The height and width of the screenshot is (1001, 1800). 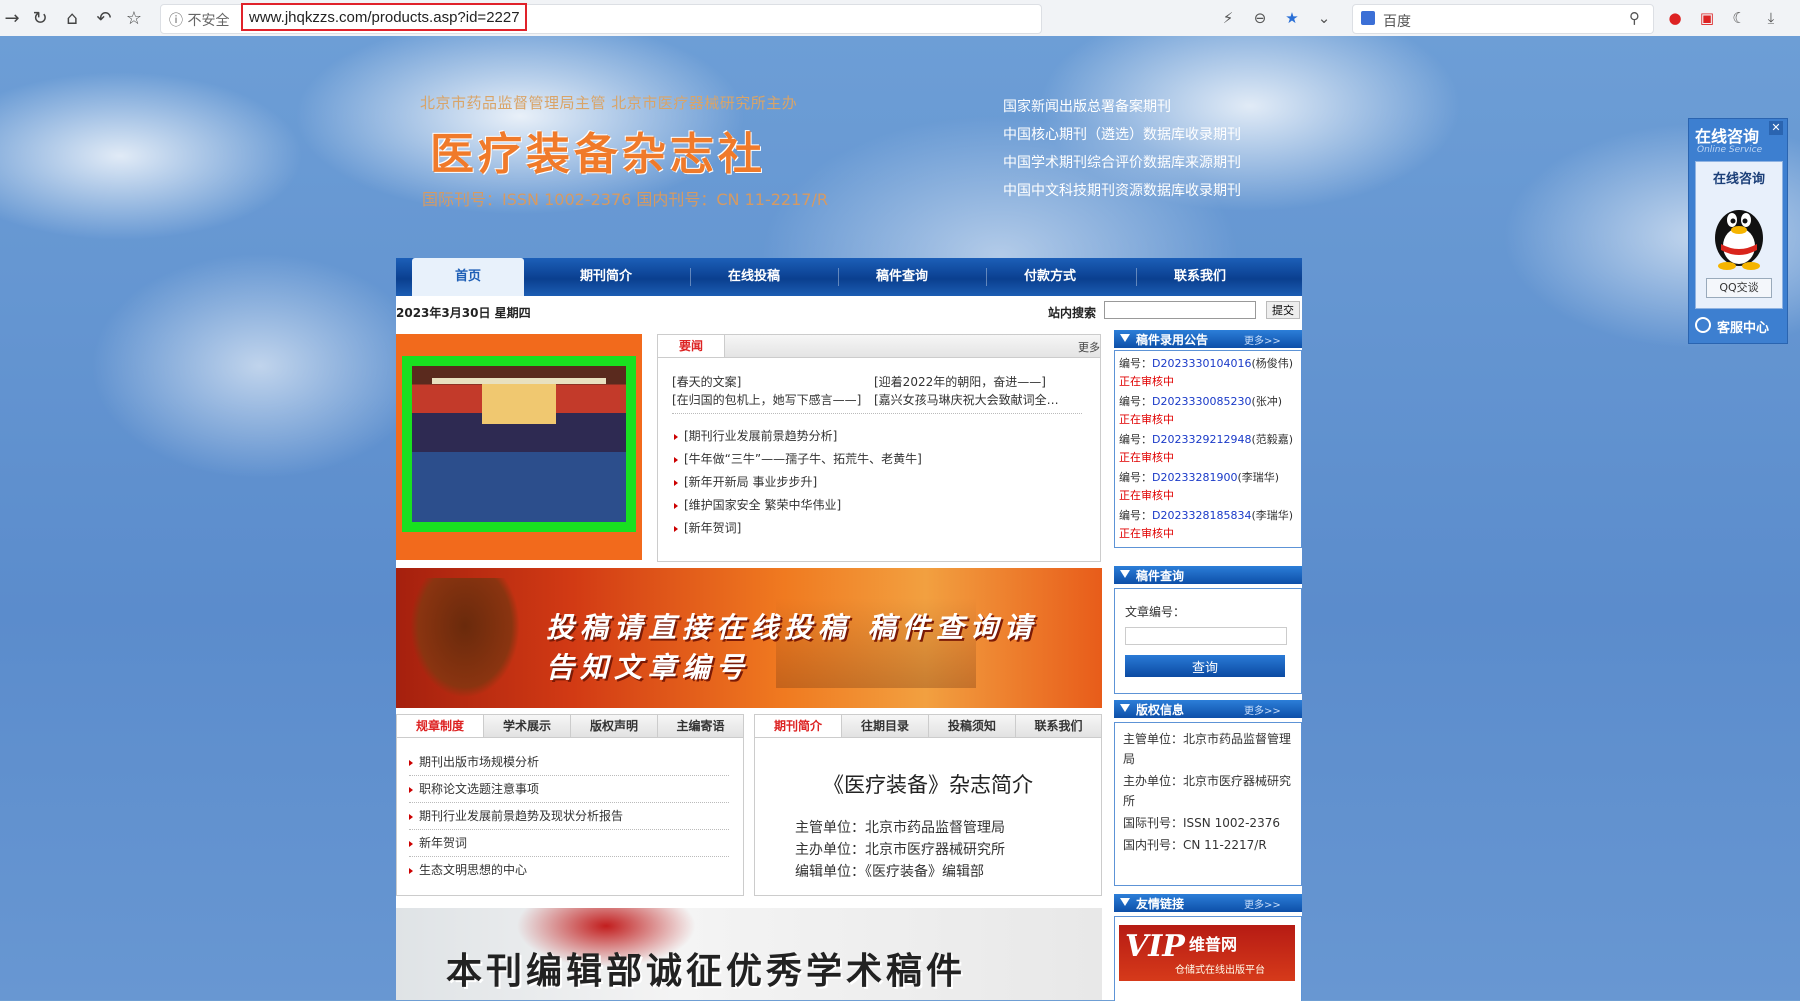 What do you see at coordinates (1262, 903) in the screenshot?
I see `links-more-link: 更多>>` at bounding box center [1262, 903].